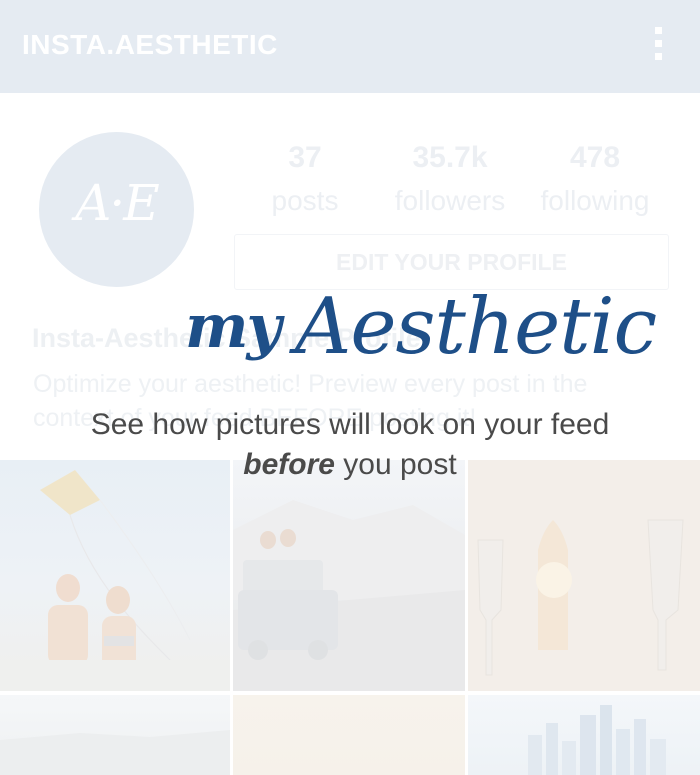 This screenshot has width=700, height=775. What do you see at coordinates (595, 157) in the screenshot?
I see `stat-following-value: 478` at bounding box center [595, 157].